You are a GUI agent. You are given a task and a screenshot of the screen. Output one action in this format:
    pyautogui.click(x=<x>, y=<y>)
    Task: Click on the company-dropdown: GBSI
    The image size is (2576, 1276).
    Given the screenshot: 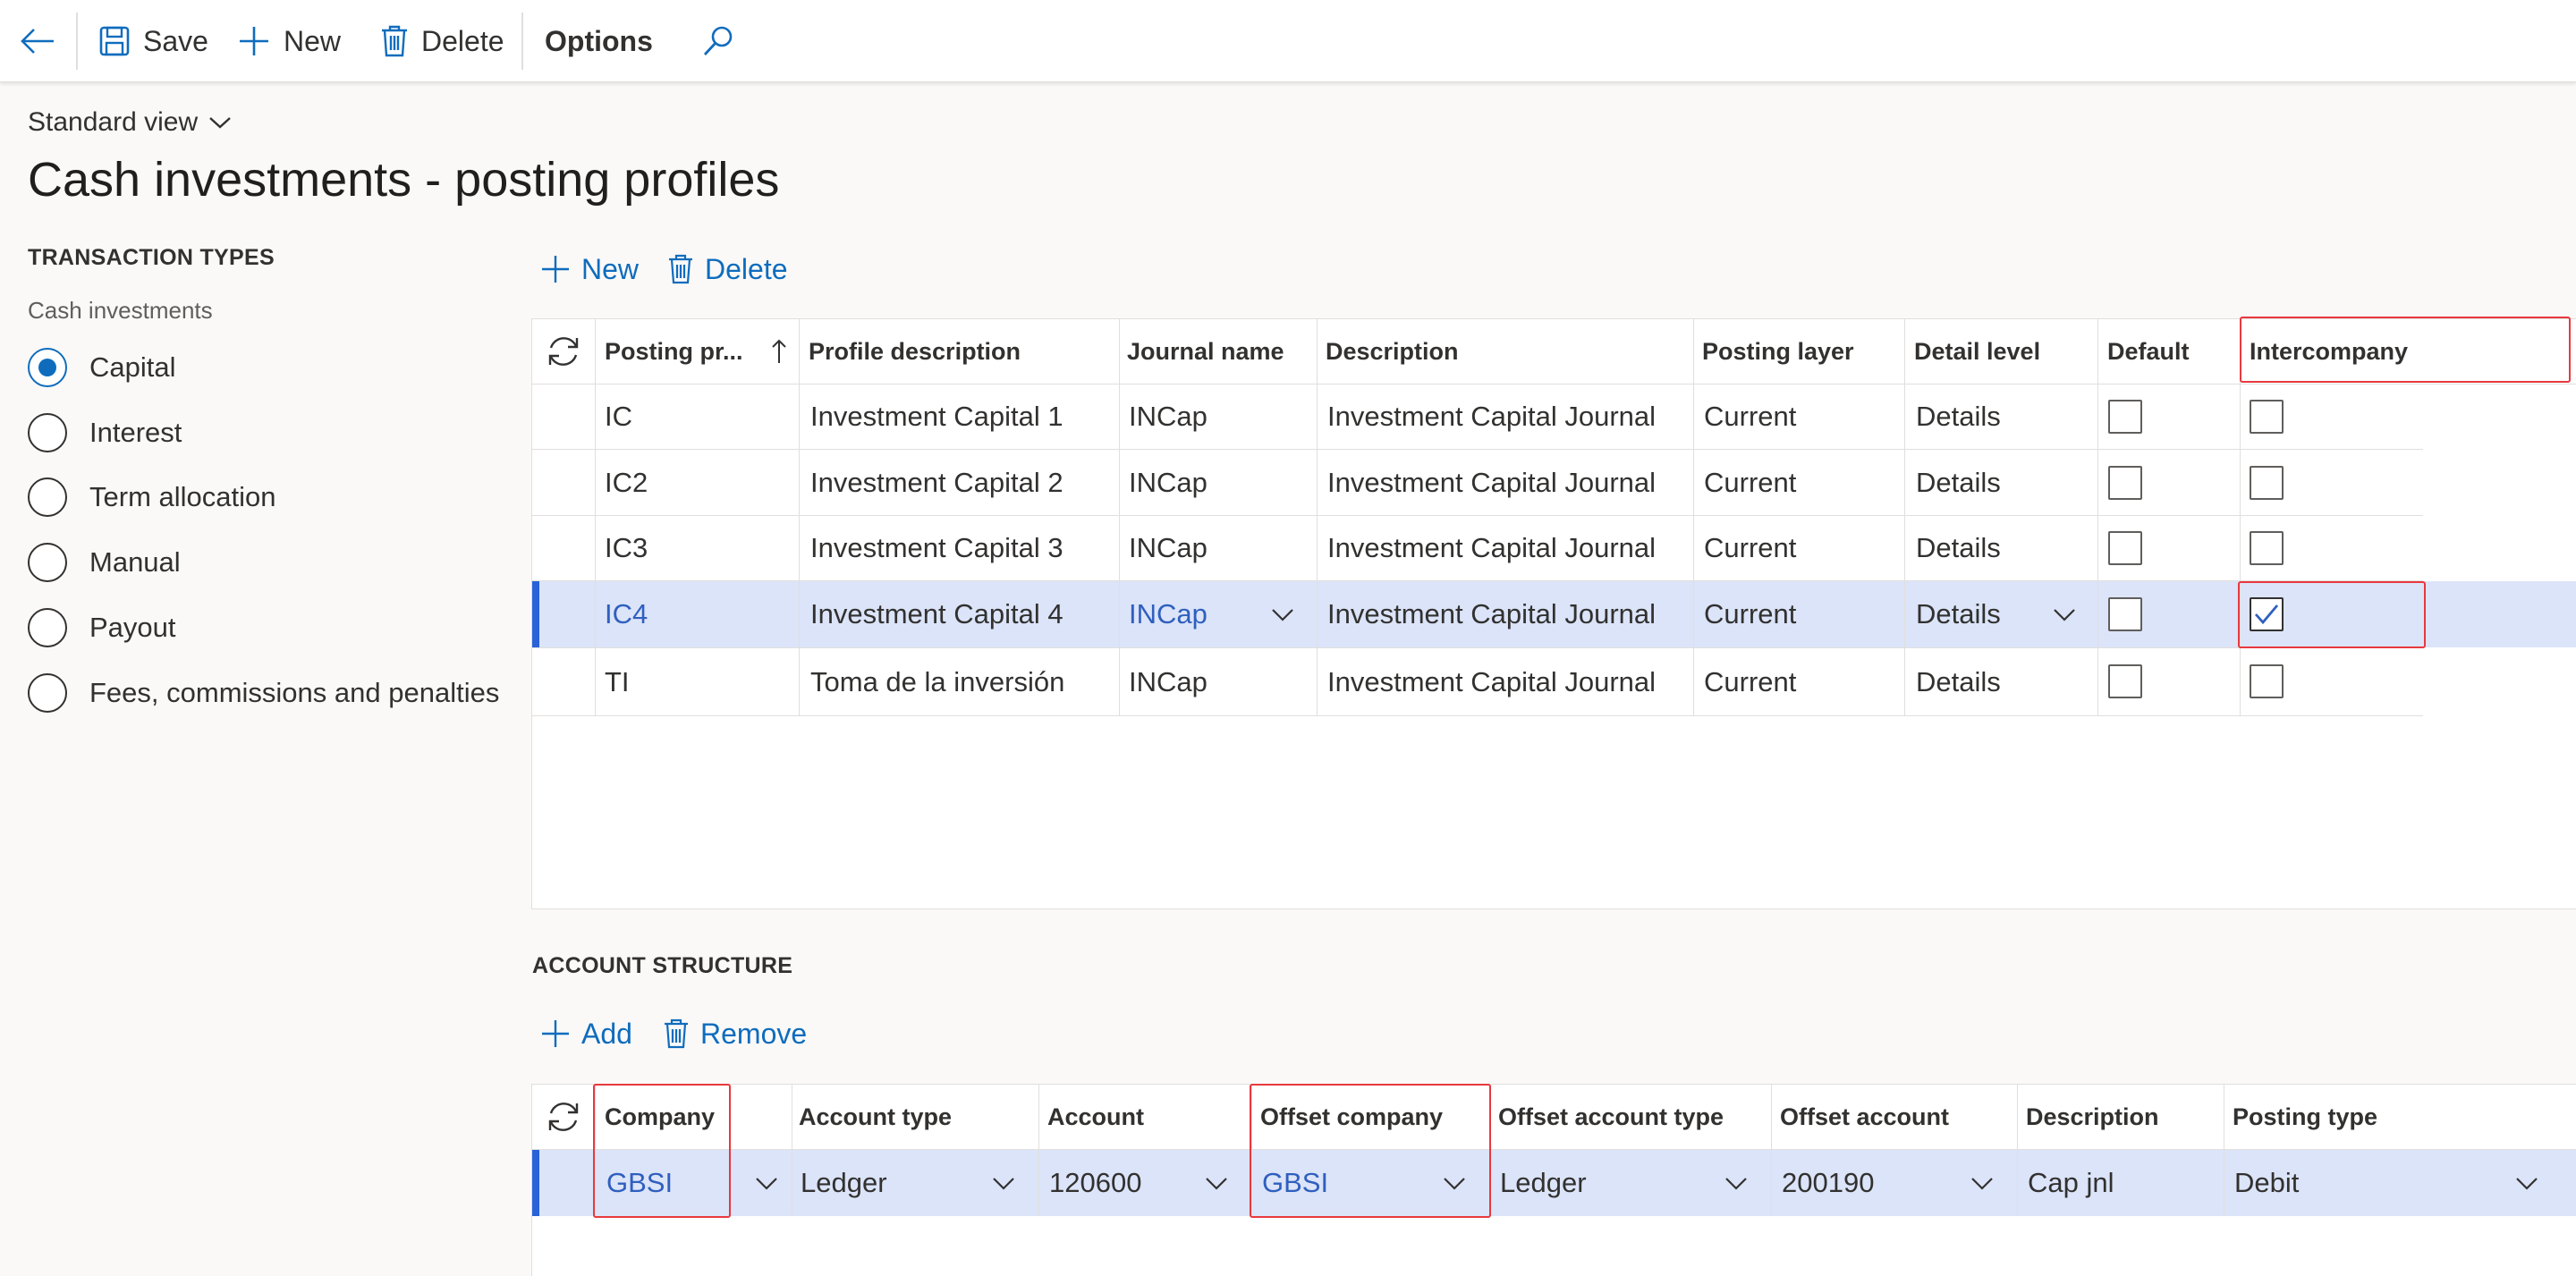 What is the action you would take?
    pyautogui.click(x=678, y=1183)
    